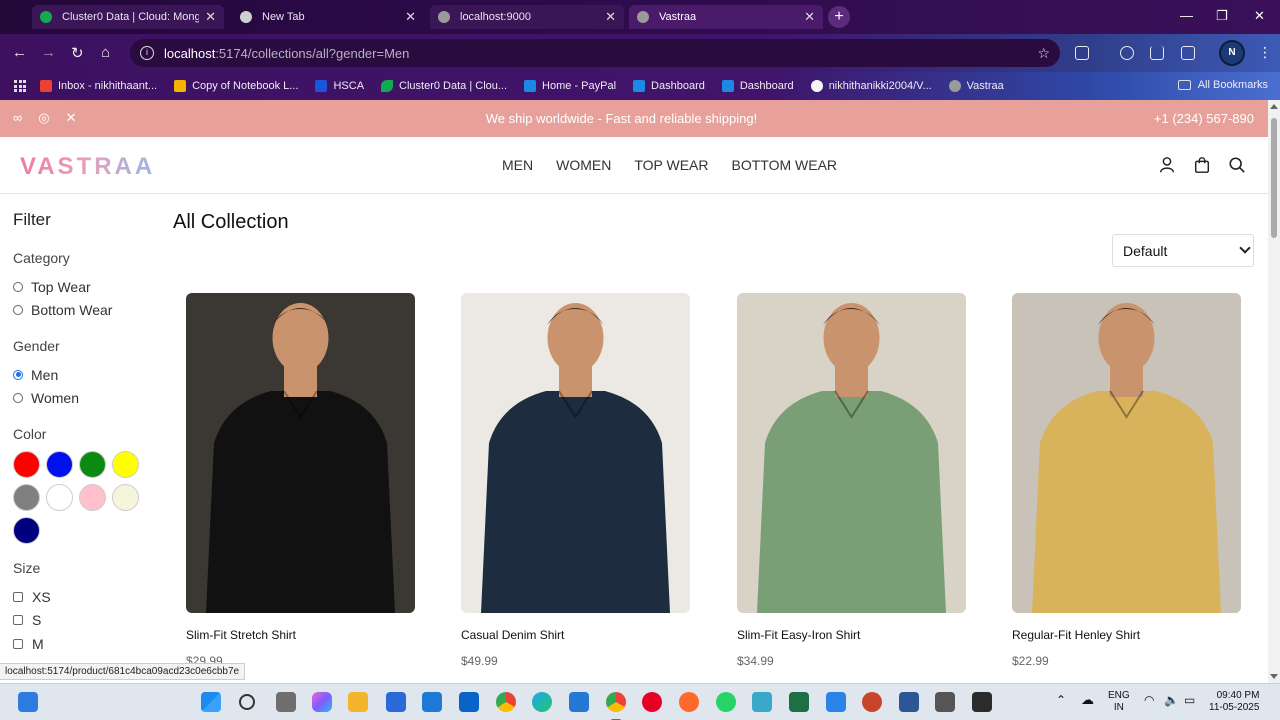  Describe the element at coordinates (77, 53) in the screenshot. I see `reload-icon: ↻` at that location.